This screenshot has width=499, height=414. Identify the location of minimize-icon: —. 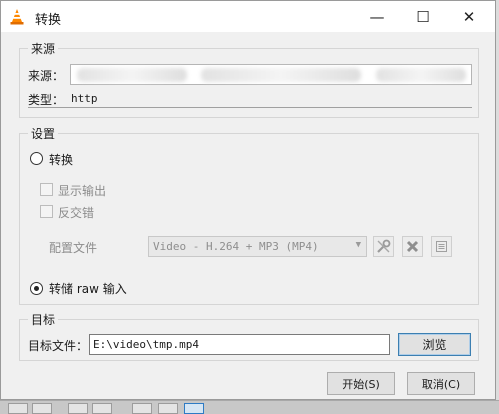
(377, 16).